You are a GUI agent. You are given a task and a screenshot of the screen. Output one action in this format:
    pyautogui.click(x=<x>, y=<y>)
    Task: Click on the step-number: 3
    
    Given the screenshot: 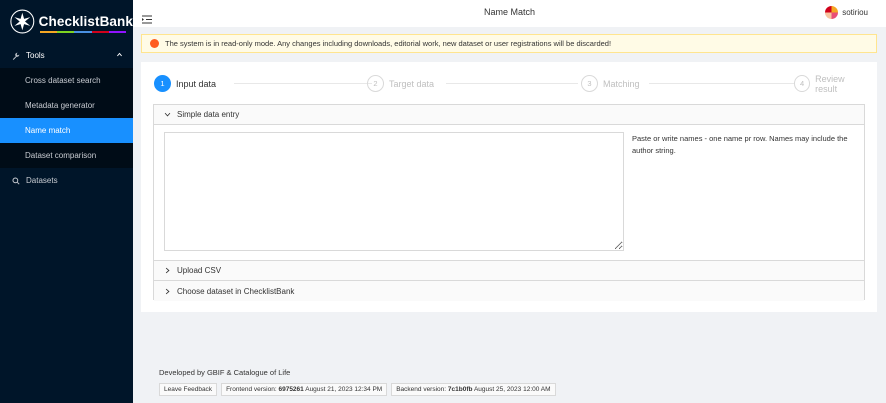 What is the action you would take?
    pyautogui.click(x=589, y=83)
    